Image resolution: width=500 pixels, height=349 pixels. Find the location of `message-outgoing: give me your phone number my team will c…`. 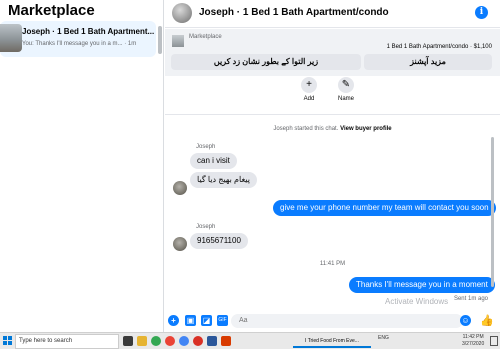

message-outgoing: give me your phone number my team will c… is located at coordinates (384, 208).